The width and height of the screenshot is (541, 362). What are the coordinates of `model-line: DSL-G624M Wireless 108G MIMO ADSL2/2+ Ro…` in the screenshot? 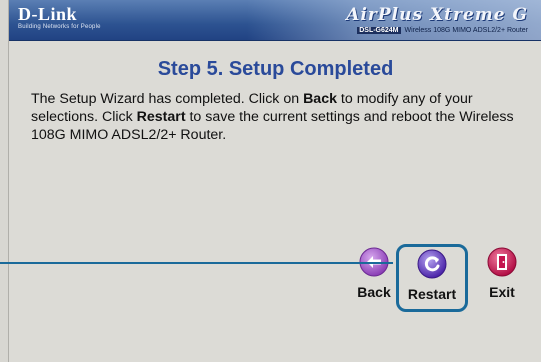 It's located at (442, 31).